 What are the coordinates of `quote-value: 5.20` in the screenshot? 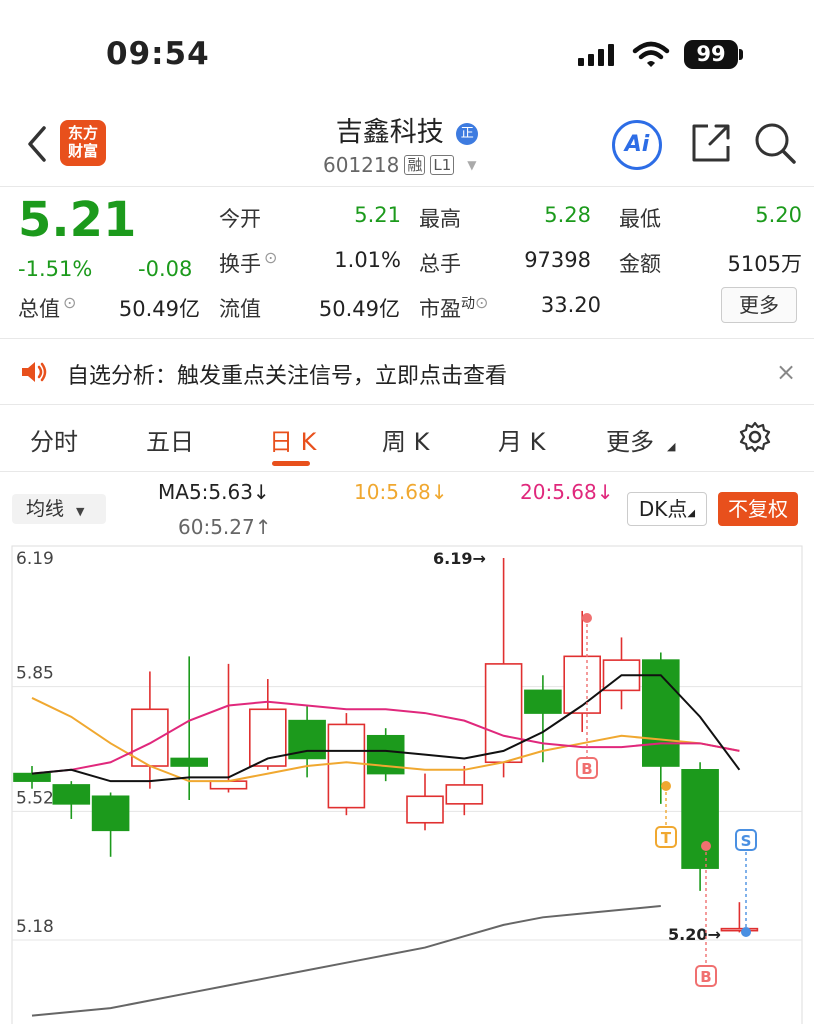 It's located at (778, 215).